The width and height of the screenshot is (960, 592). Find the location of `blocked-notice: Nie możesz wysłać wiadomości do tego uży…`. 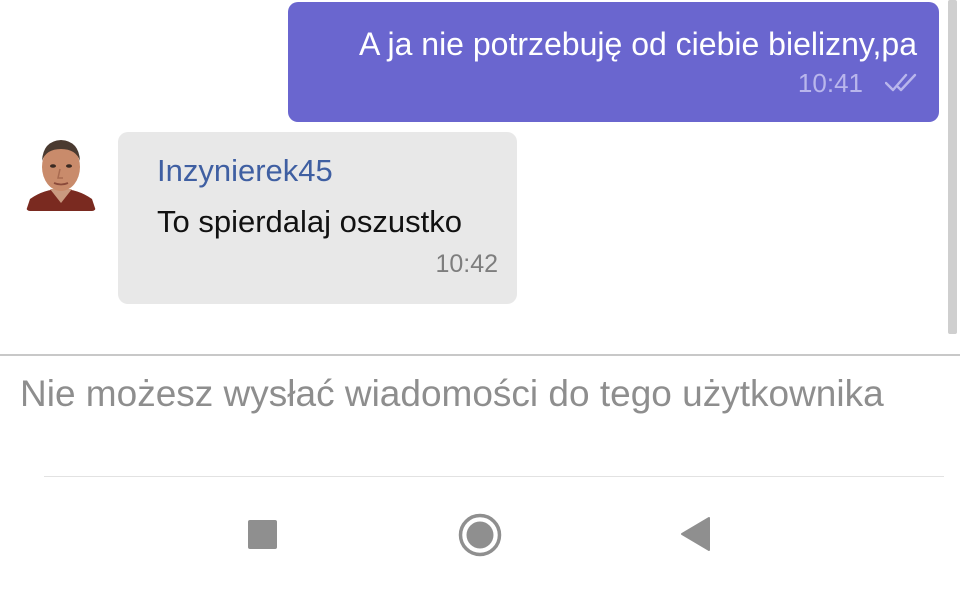

blocked-notice: Nie możesz wysłać wiadomości do tego uży… is located at coordinates (452, 393).